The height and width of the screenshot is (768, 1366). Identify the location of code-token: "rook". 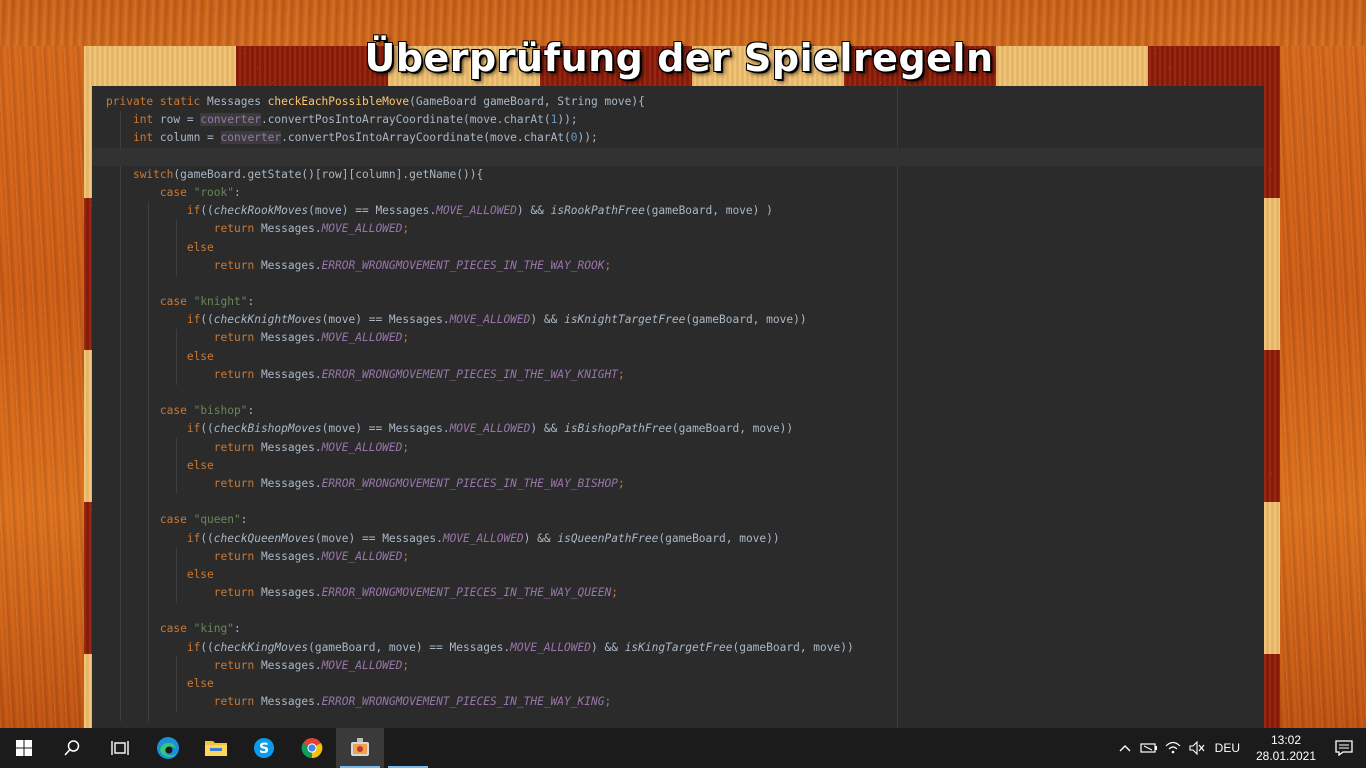
(213, 192).